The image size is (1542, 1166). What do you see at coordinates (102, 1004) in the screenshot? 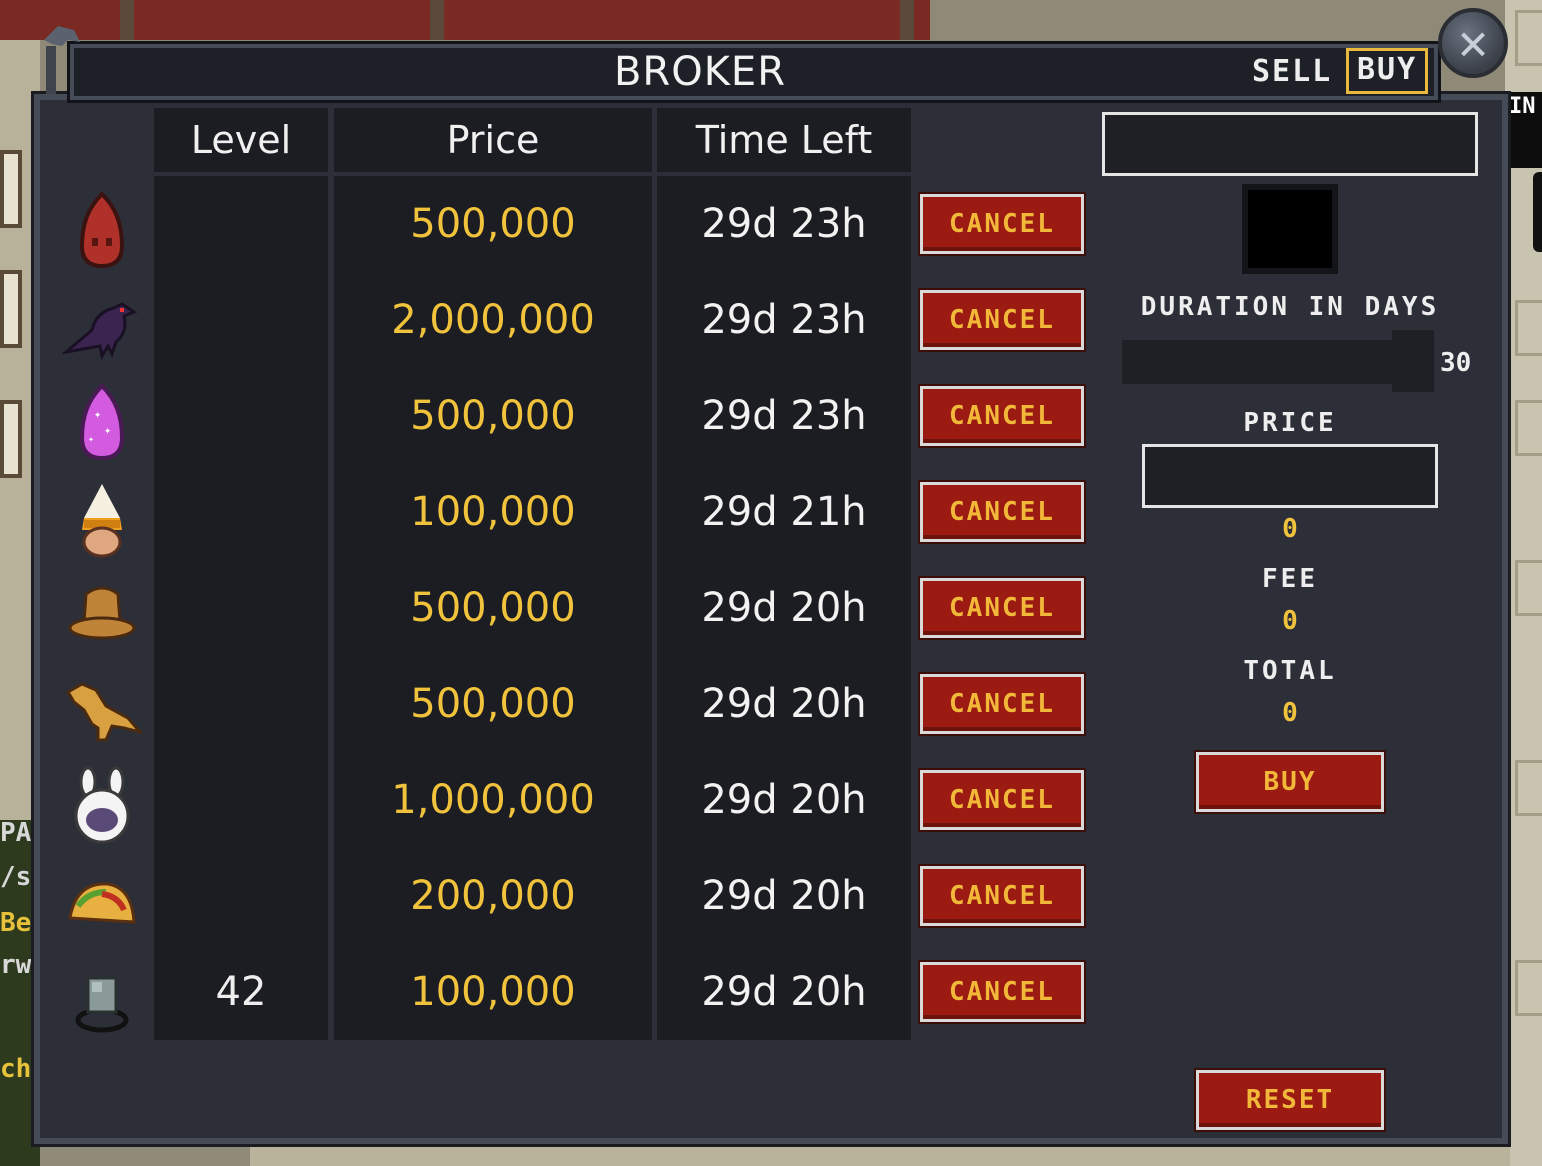
I see `stone-ring-icon` at bounding box center [102, 1004].